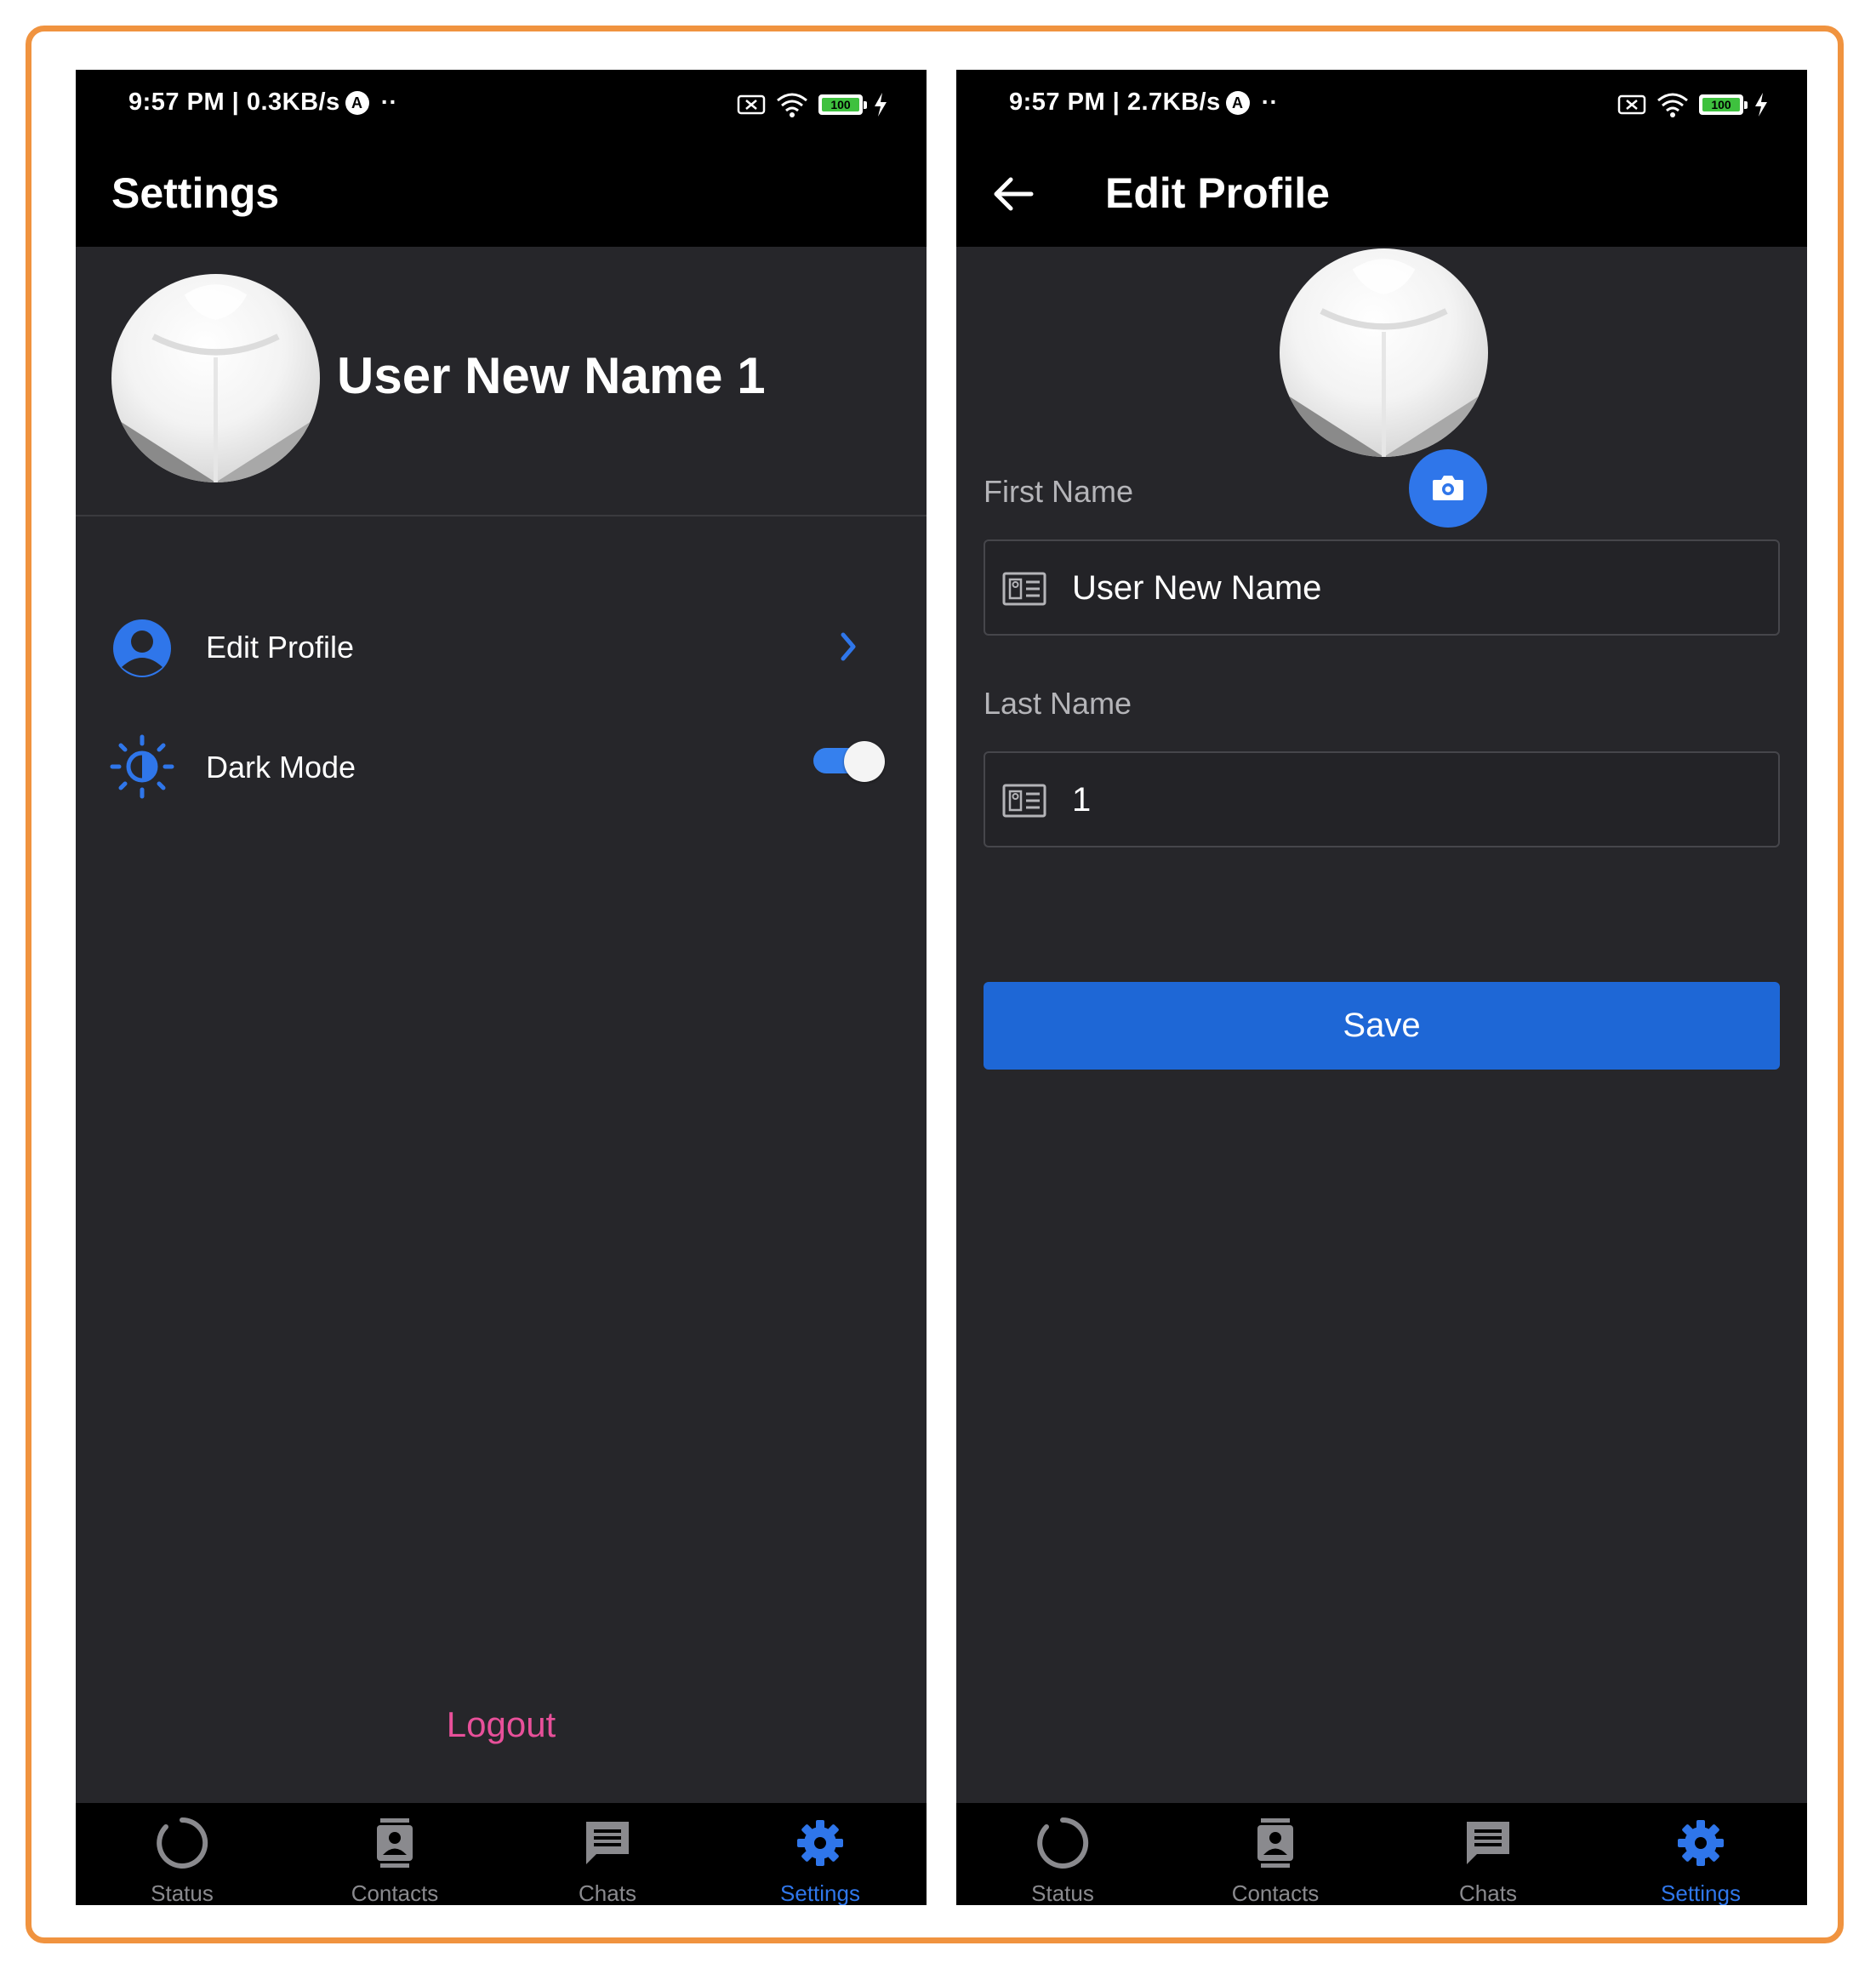 Image resolution: width=1876 pixels, height=1980 pixels. I want to click on first-name-label: First Name, so click(1059, 492).